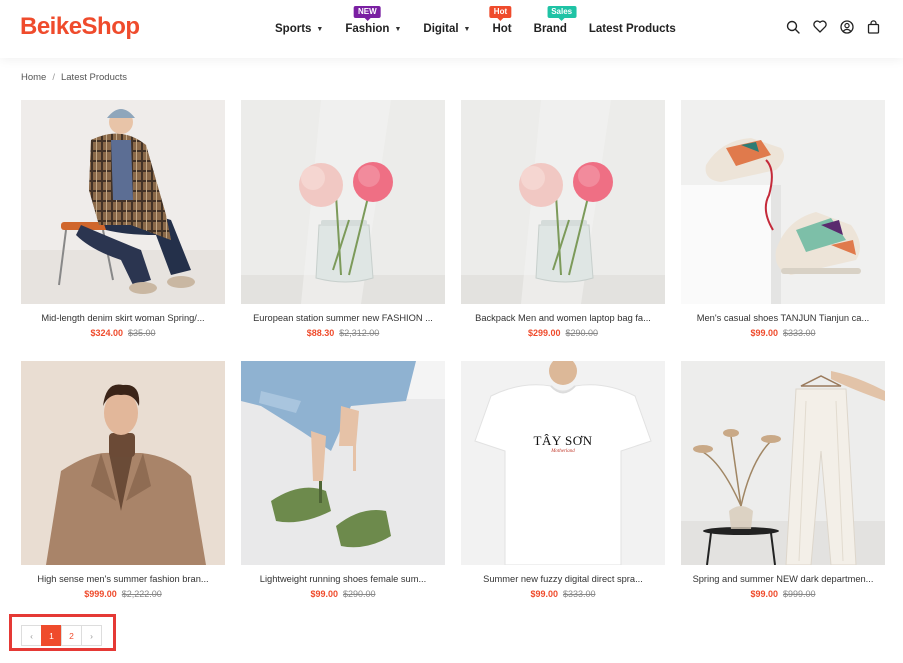 This screenshot has width=903, height=663. I want to click on product-prices: $99.00 $999.00, so click(783, 594).